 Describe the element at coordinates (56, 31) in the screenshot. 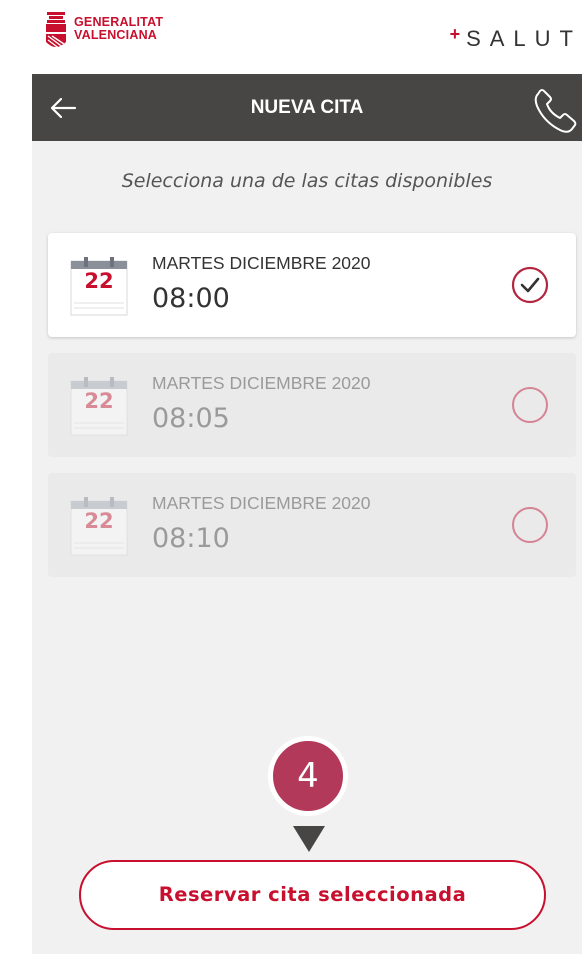

I see `generalitat-logo-icon` at that location.